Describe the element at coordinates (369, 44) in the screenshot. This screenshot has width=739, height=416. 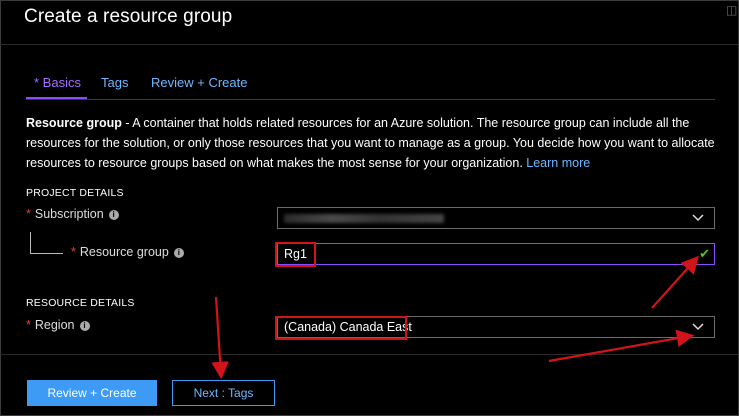
I see `title-divider` at that location.